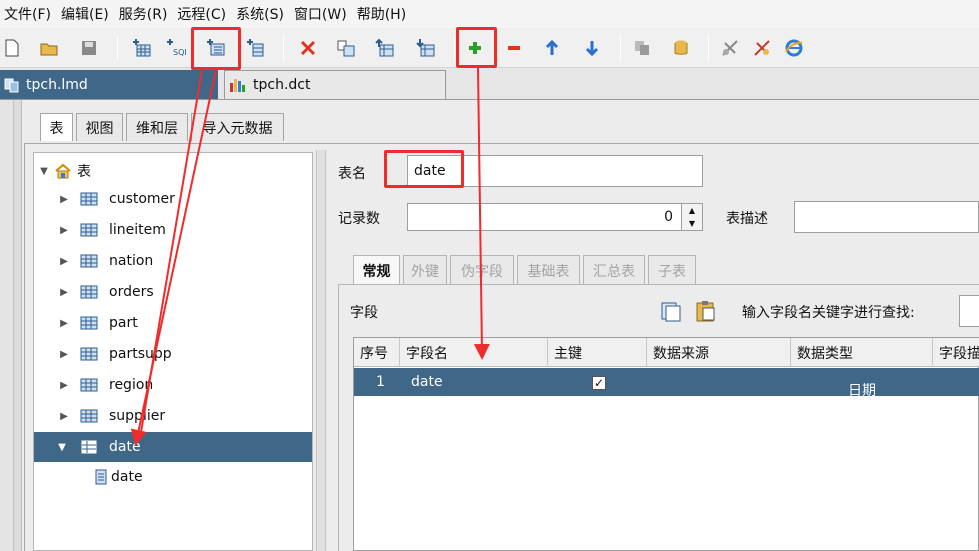 The width and height of the screenshot is (979, 551). I want to click on rename-table-icon, so click(346, 48).